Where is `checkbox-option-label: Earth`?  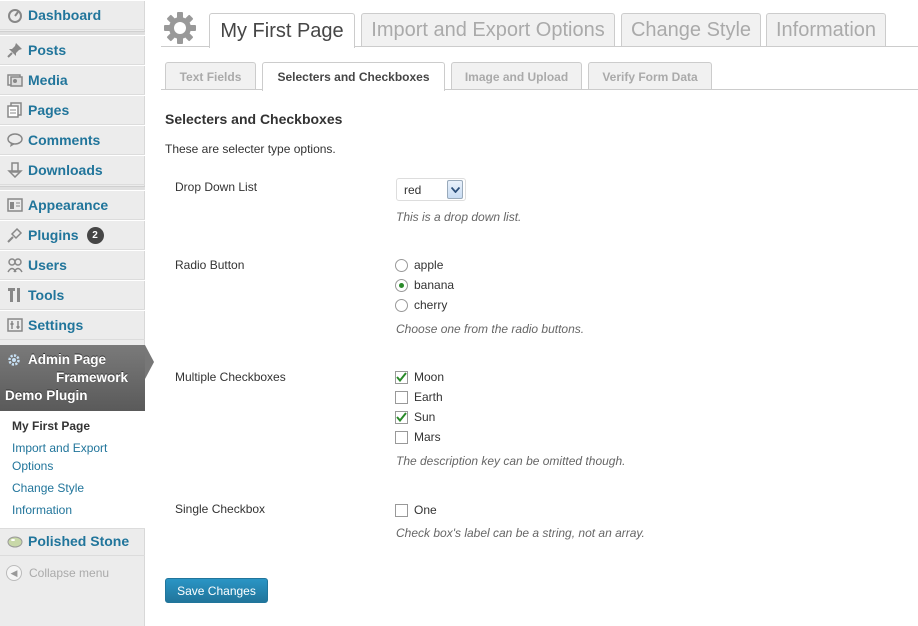
checkbox-option-label: Earth is located at coordinates (428, 397).